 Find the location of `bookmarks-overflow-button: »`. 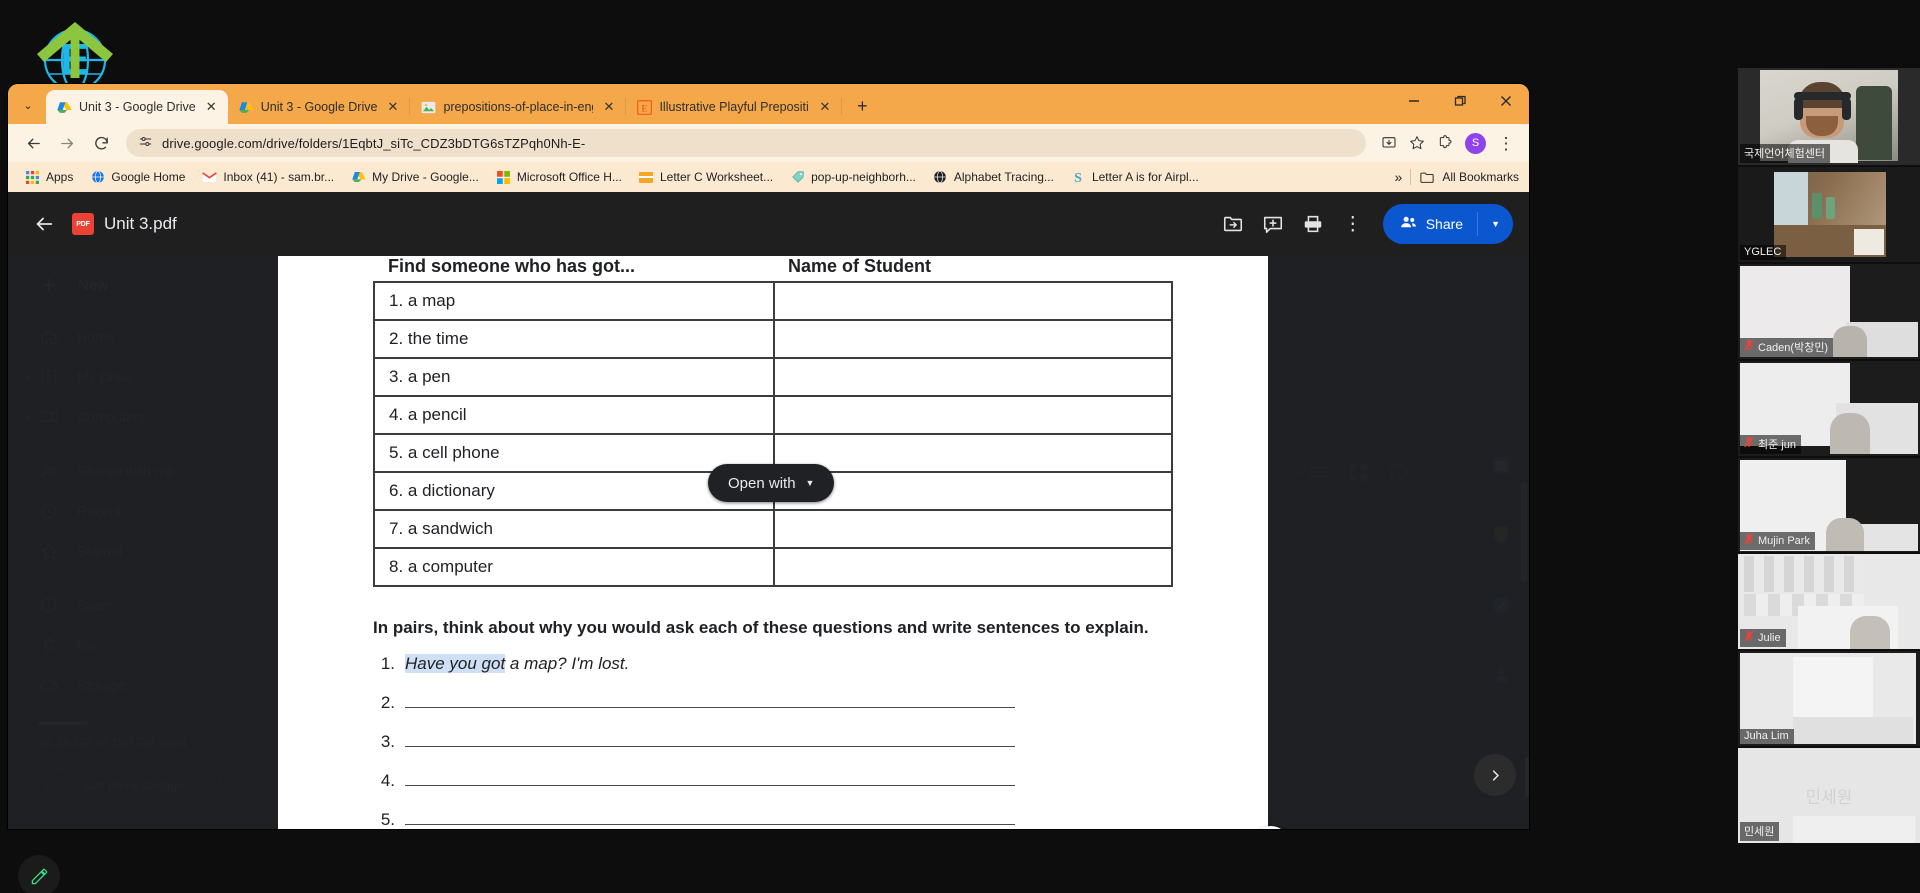

bookmarks-overflow-button: » is located at coordinates (1399, 177).